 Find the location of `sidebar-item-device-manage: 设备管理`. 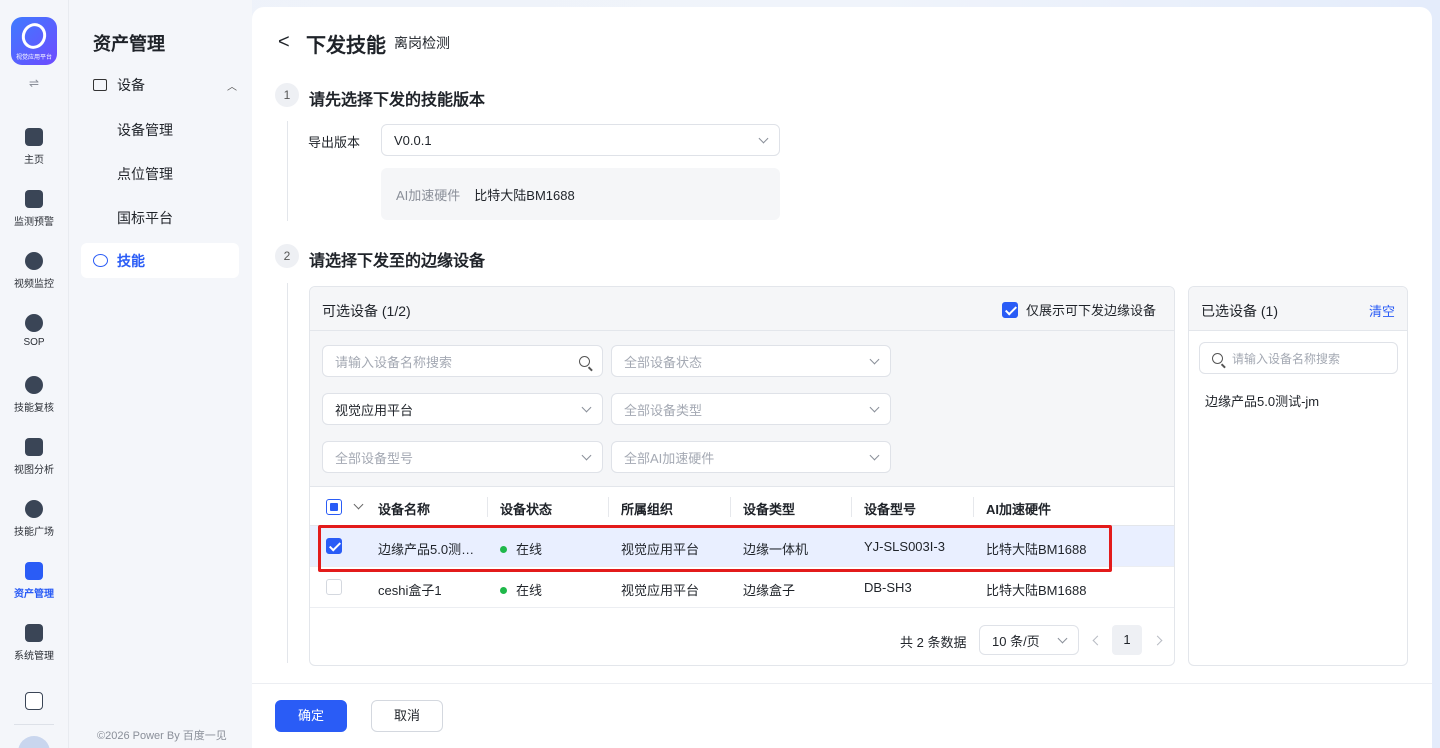

sidebar-item-device-manage: 设备管理 is located at coordinates (145, 130).